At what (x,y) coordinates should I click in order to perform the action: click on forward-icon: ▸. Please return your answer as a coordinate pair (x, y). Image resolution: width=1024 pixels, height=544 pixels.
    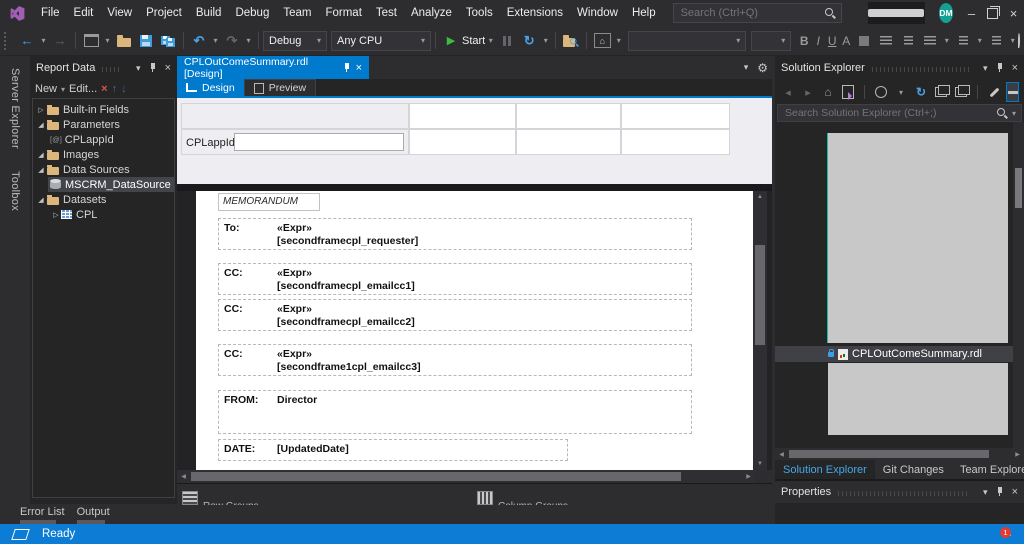
    Looking at the image, I should click on (808, 92).